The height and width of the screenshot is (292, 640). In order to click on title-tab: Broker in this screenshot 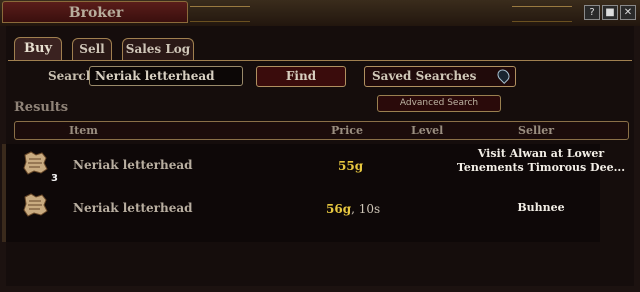, I will do `click(95, 12)`.